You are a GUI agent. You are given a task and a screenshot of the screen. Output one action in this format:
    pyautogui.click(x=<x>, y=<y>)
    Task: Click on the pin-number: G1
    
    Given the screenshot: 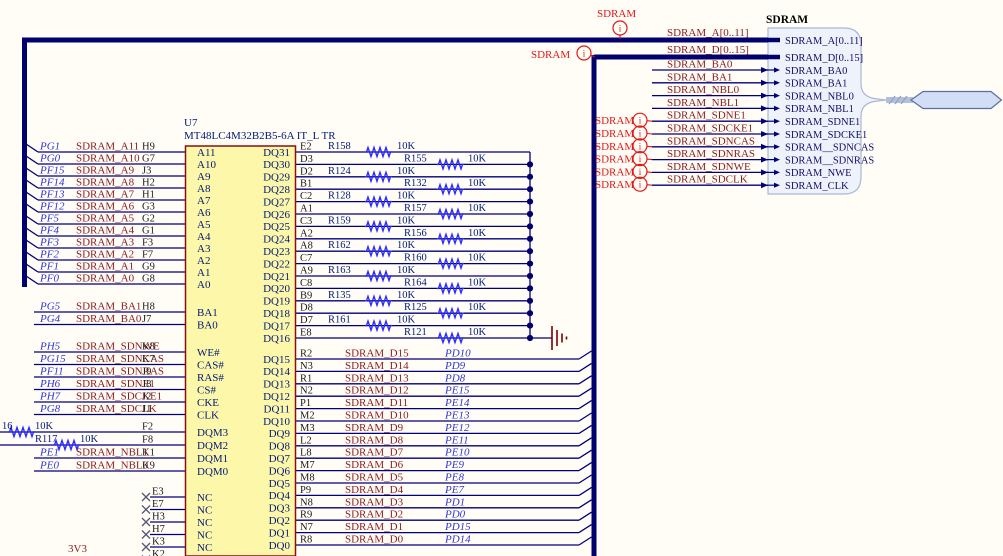 What is the action you would take?
    pyautogui.click(x=148, y=231)
    